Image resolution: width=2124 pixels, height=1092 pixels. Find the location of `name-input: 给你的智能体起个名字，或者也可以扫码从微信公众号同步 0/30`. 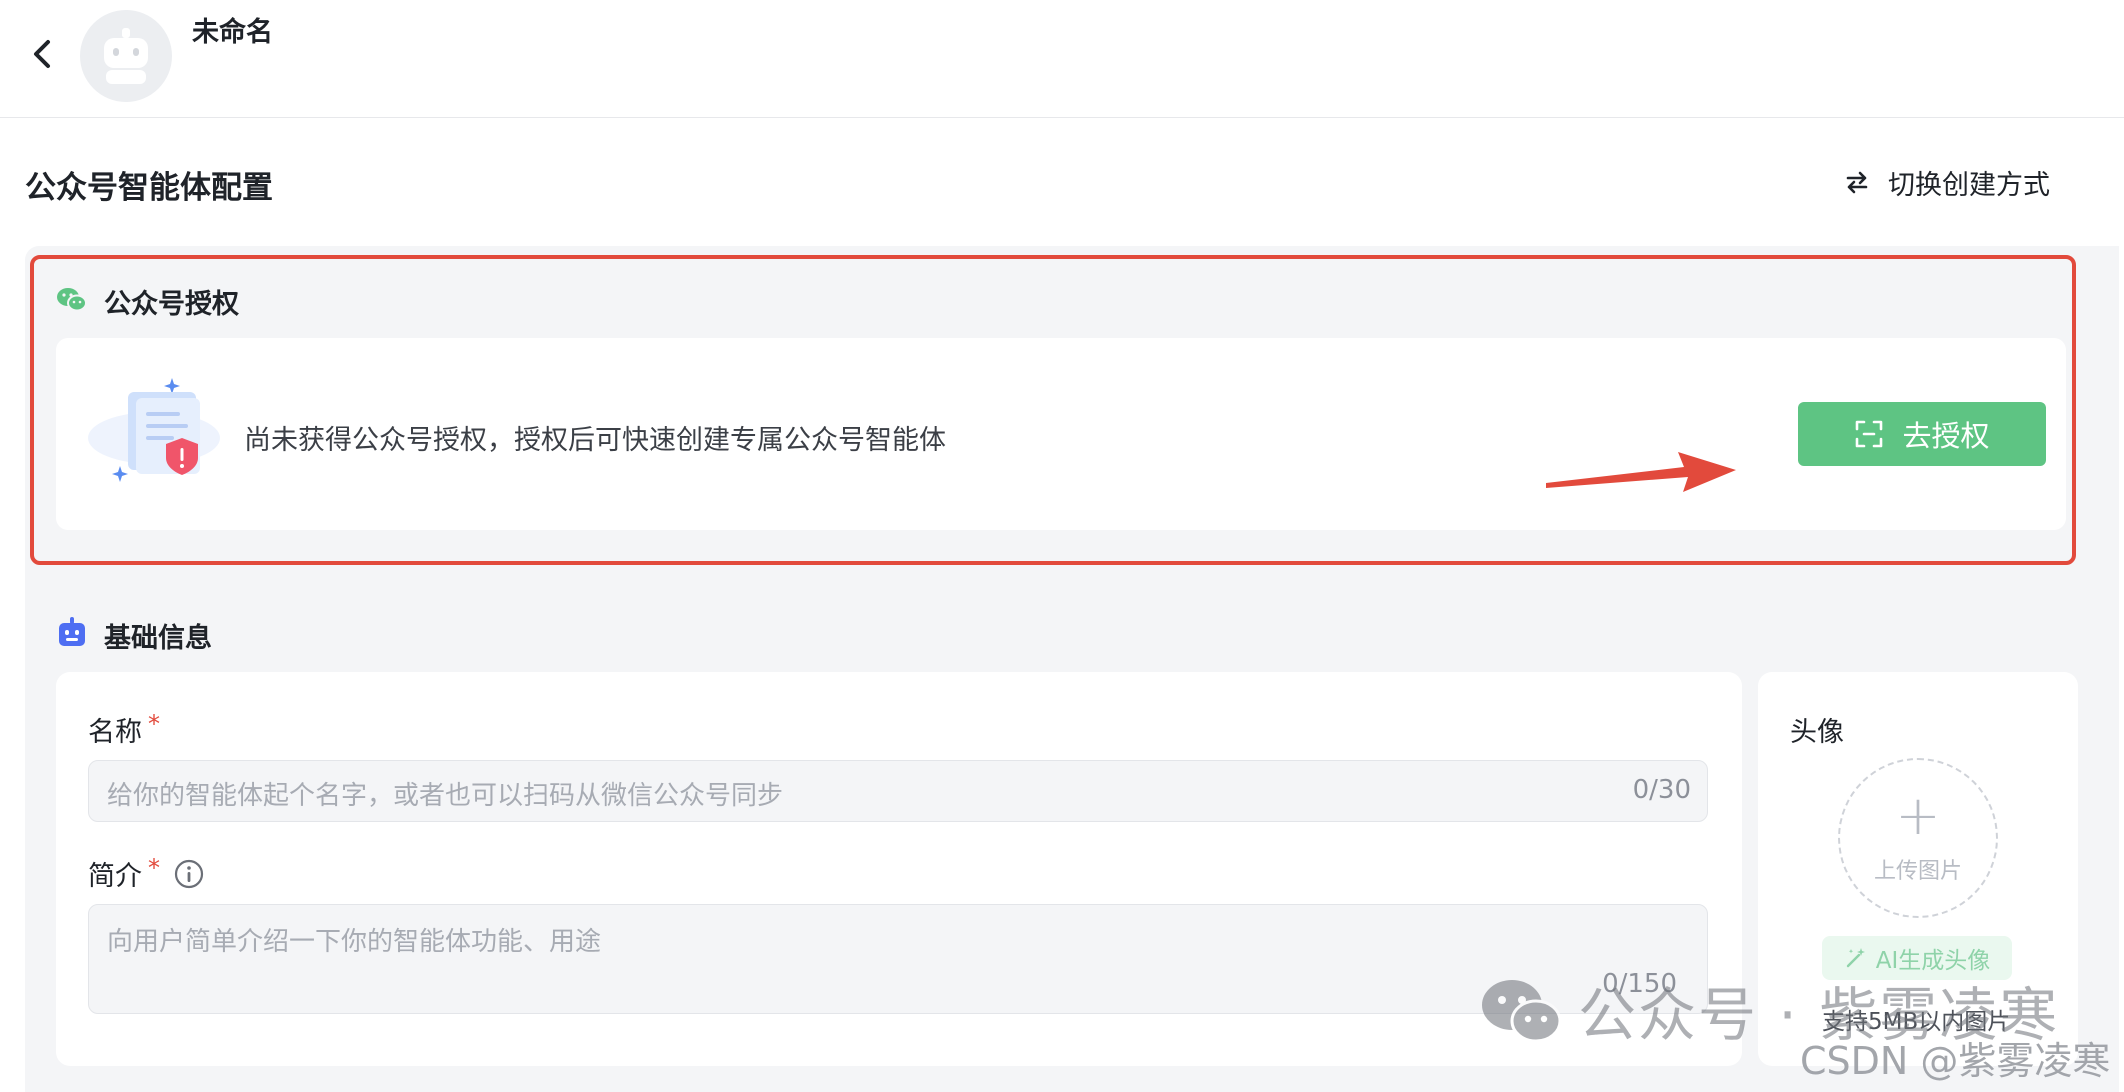

name-input: 给你的智能体起个名字，或者也可以扫码从微信公众号同步 0/30 is located at coordinates (898, 791).